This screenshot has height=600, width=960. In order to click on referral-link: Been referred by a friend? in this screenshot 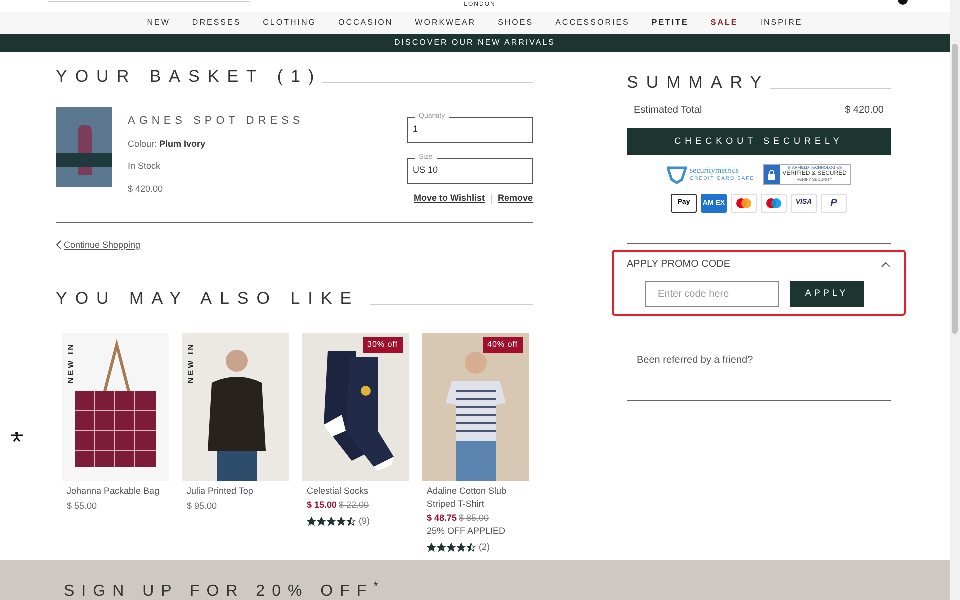, I will do `click(764, 360)`.